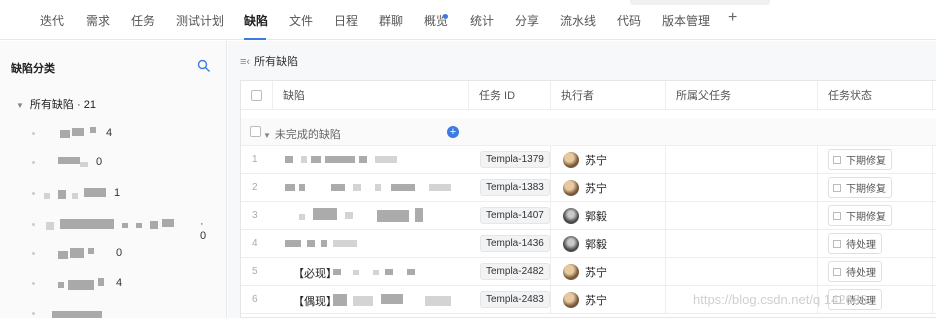 The image size is (936, 318). I want to click on search-icon, so click(204, 66).